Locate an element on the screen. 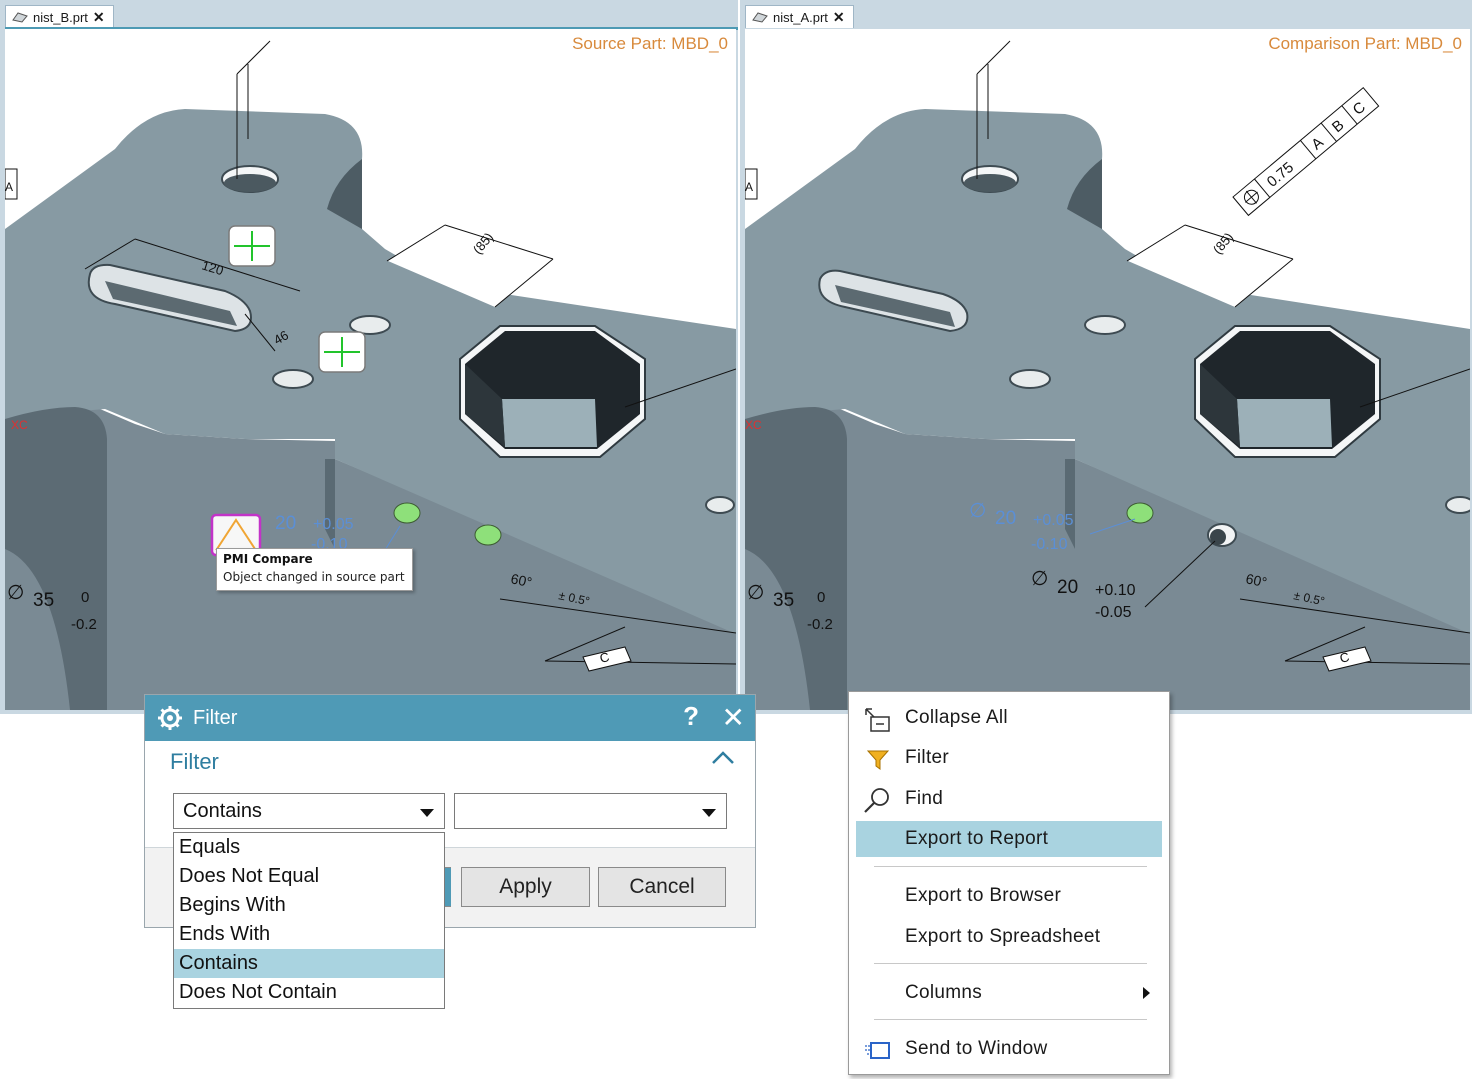  send-to-window-icon is located at coordinates (877, 1050).